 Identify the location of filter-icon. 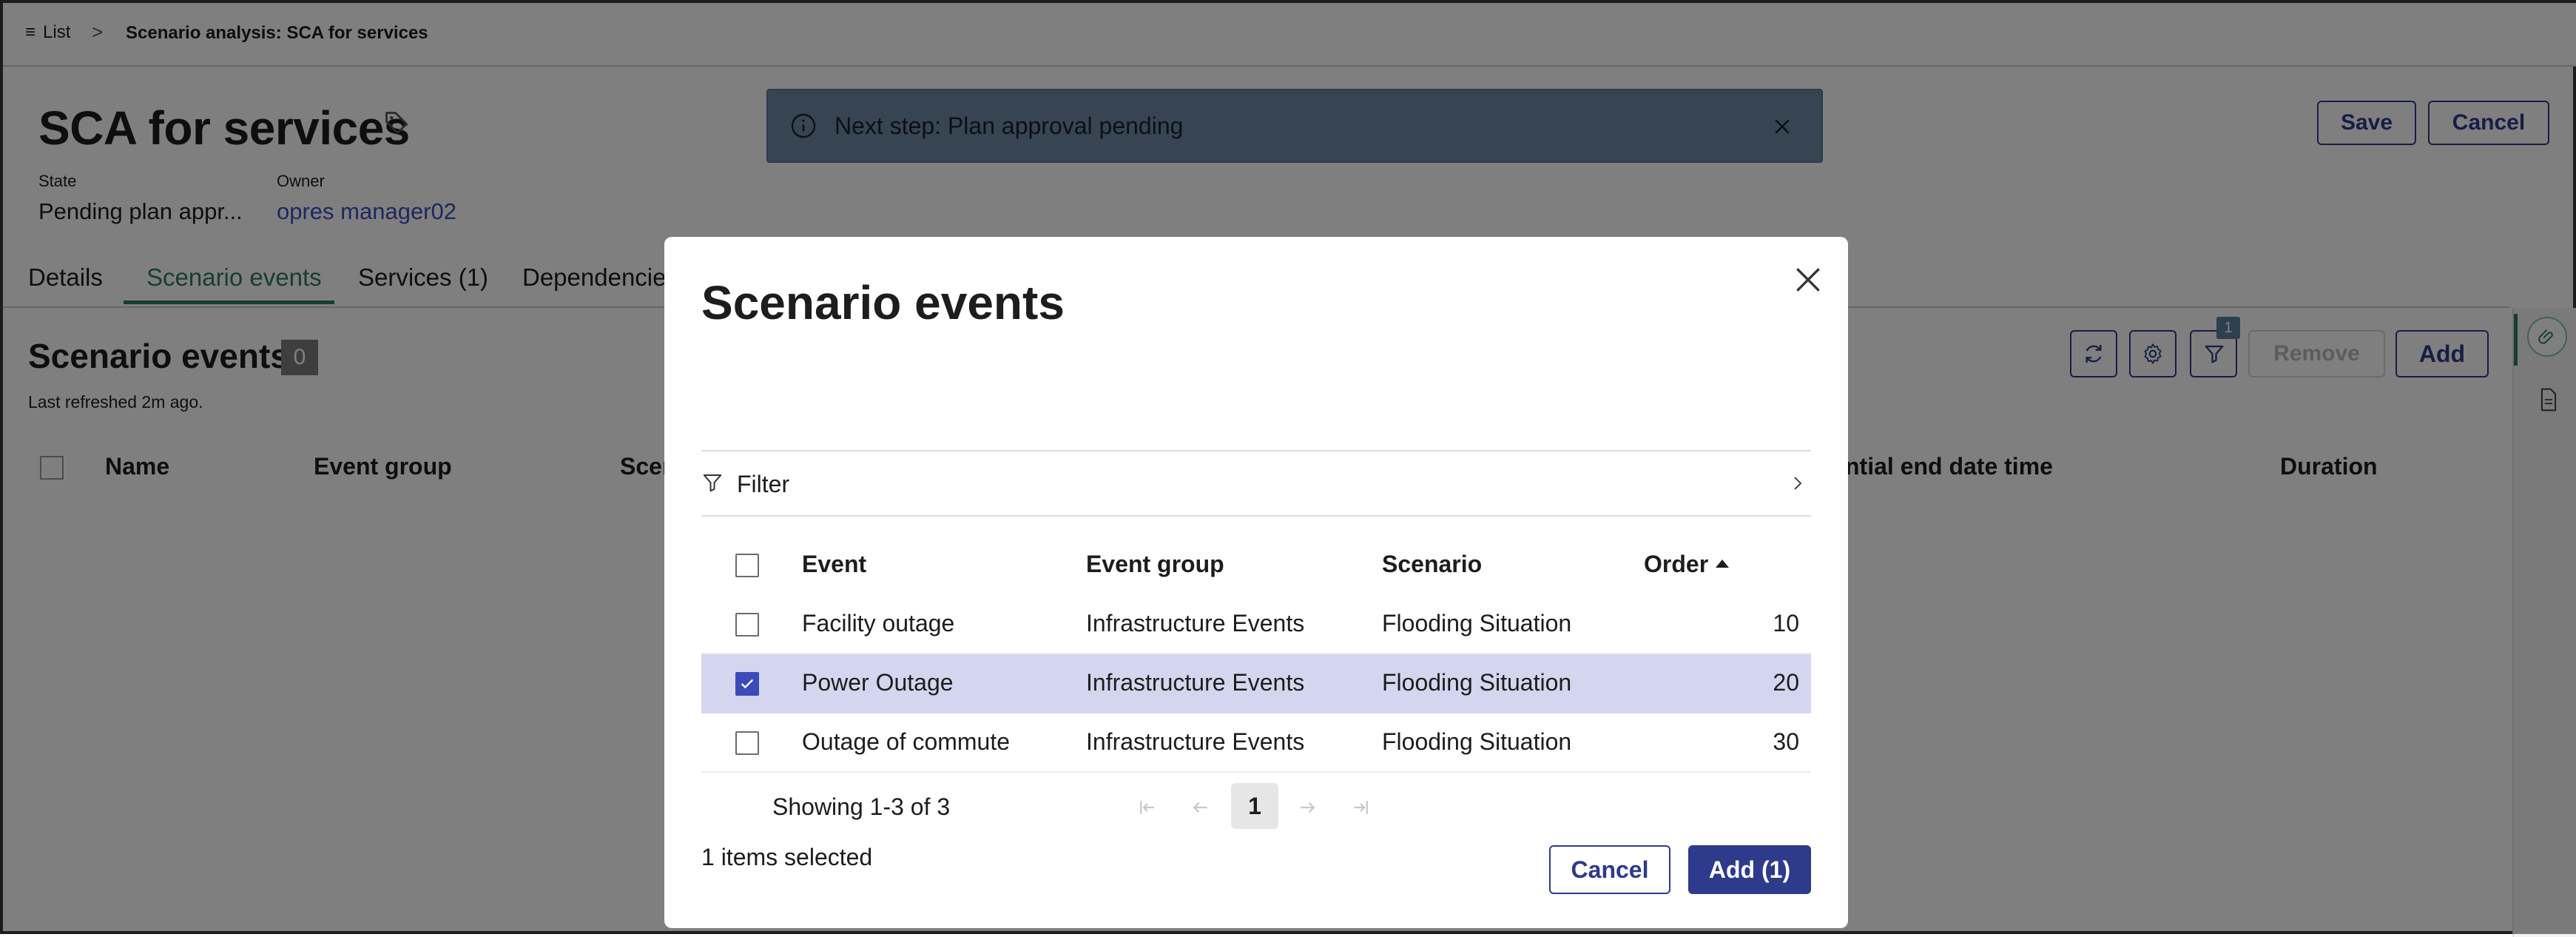
(712, 483).